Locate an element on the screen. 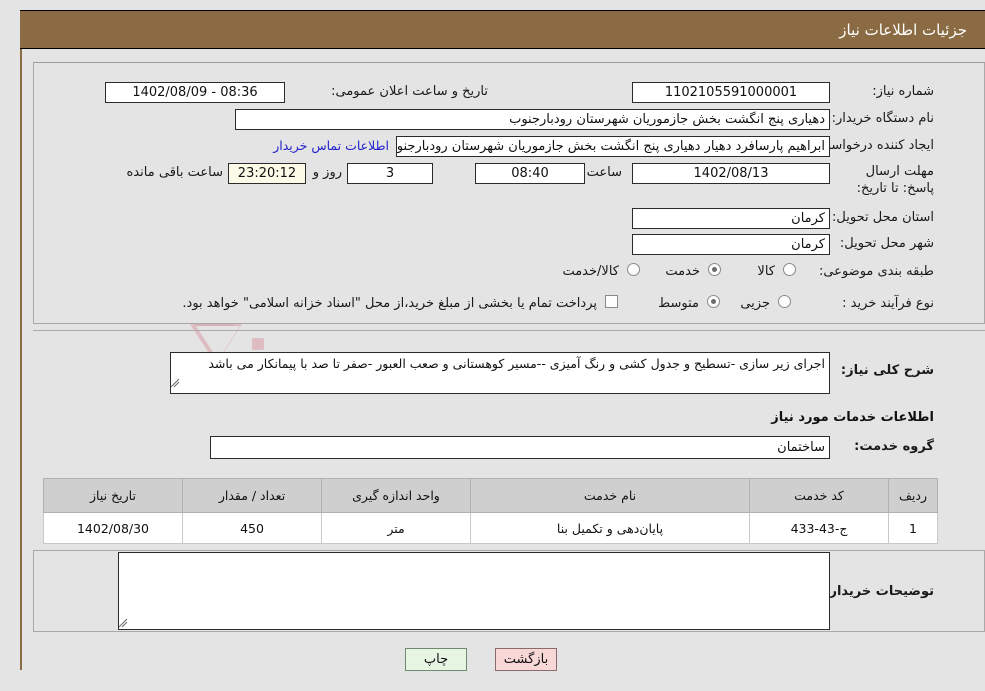 This screenshot has width=985, height=691. radio-process-jozii-label: جزیی is located at coordinates (755, 303).